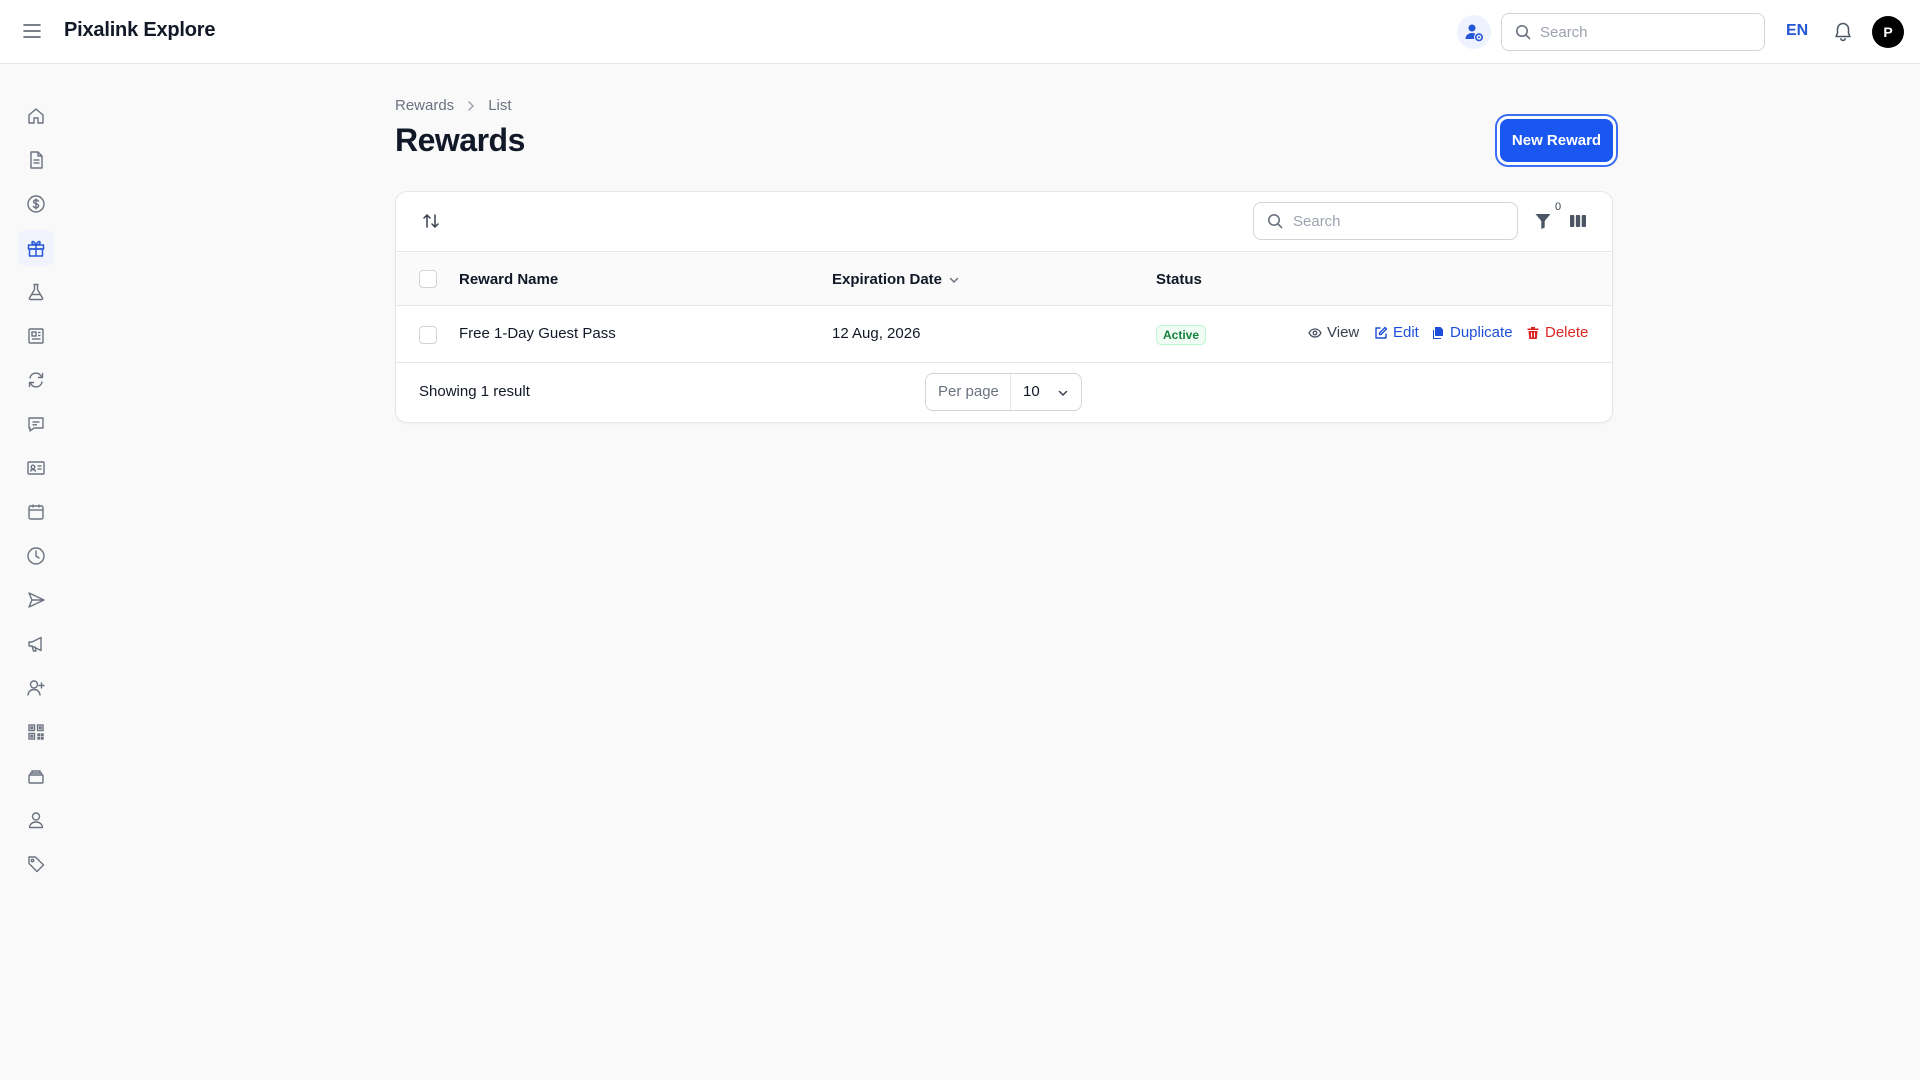  I want to click on sidebar-item-messages, so click(36, 424).